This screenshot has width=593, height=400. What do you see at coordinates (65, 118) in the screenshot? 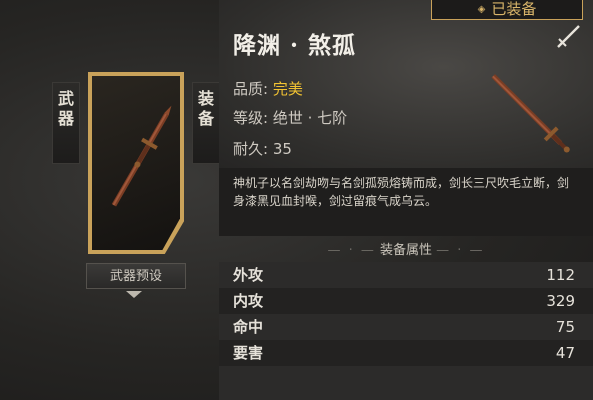
I see `tab-weapon-char-2: 器` at bounding box center [65, 118].